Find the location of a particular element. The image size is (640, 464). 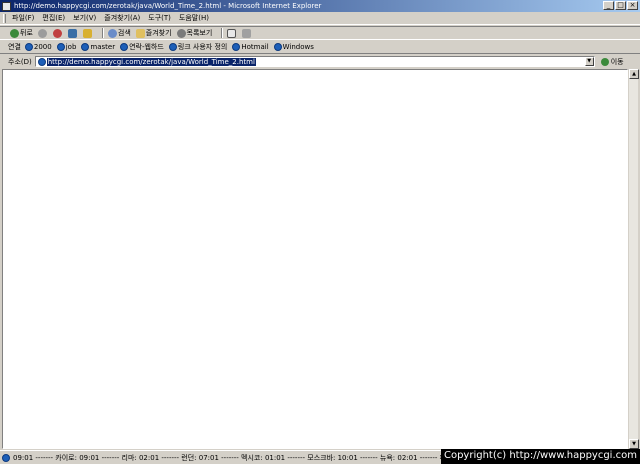

close-button: × is located at coordinates (632, 5).